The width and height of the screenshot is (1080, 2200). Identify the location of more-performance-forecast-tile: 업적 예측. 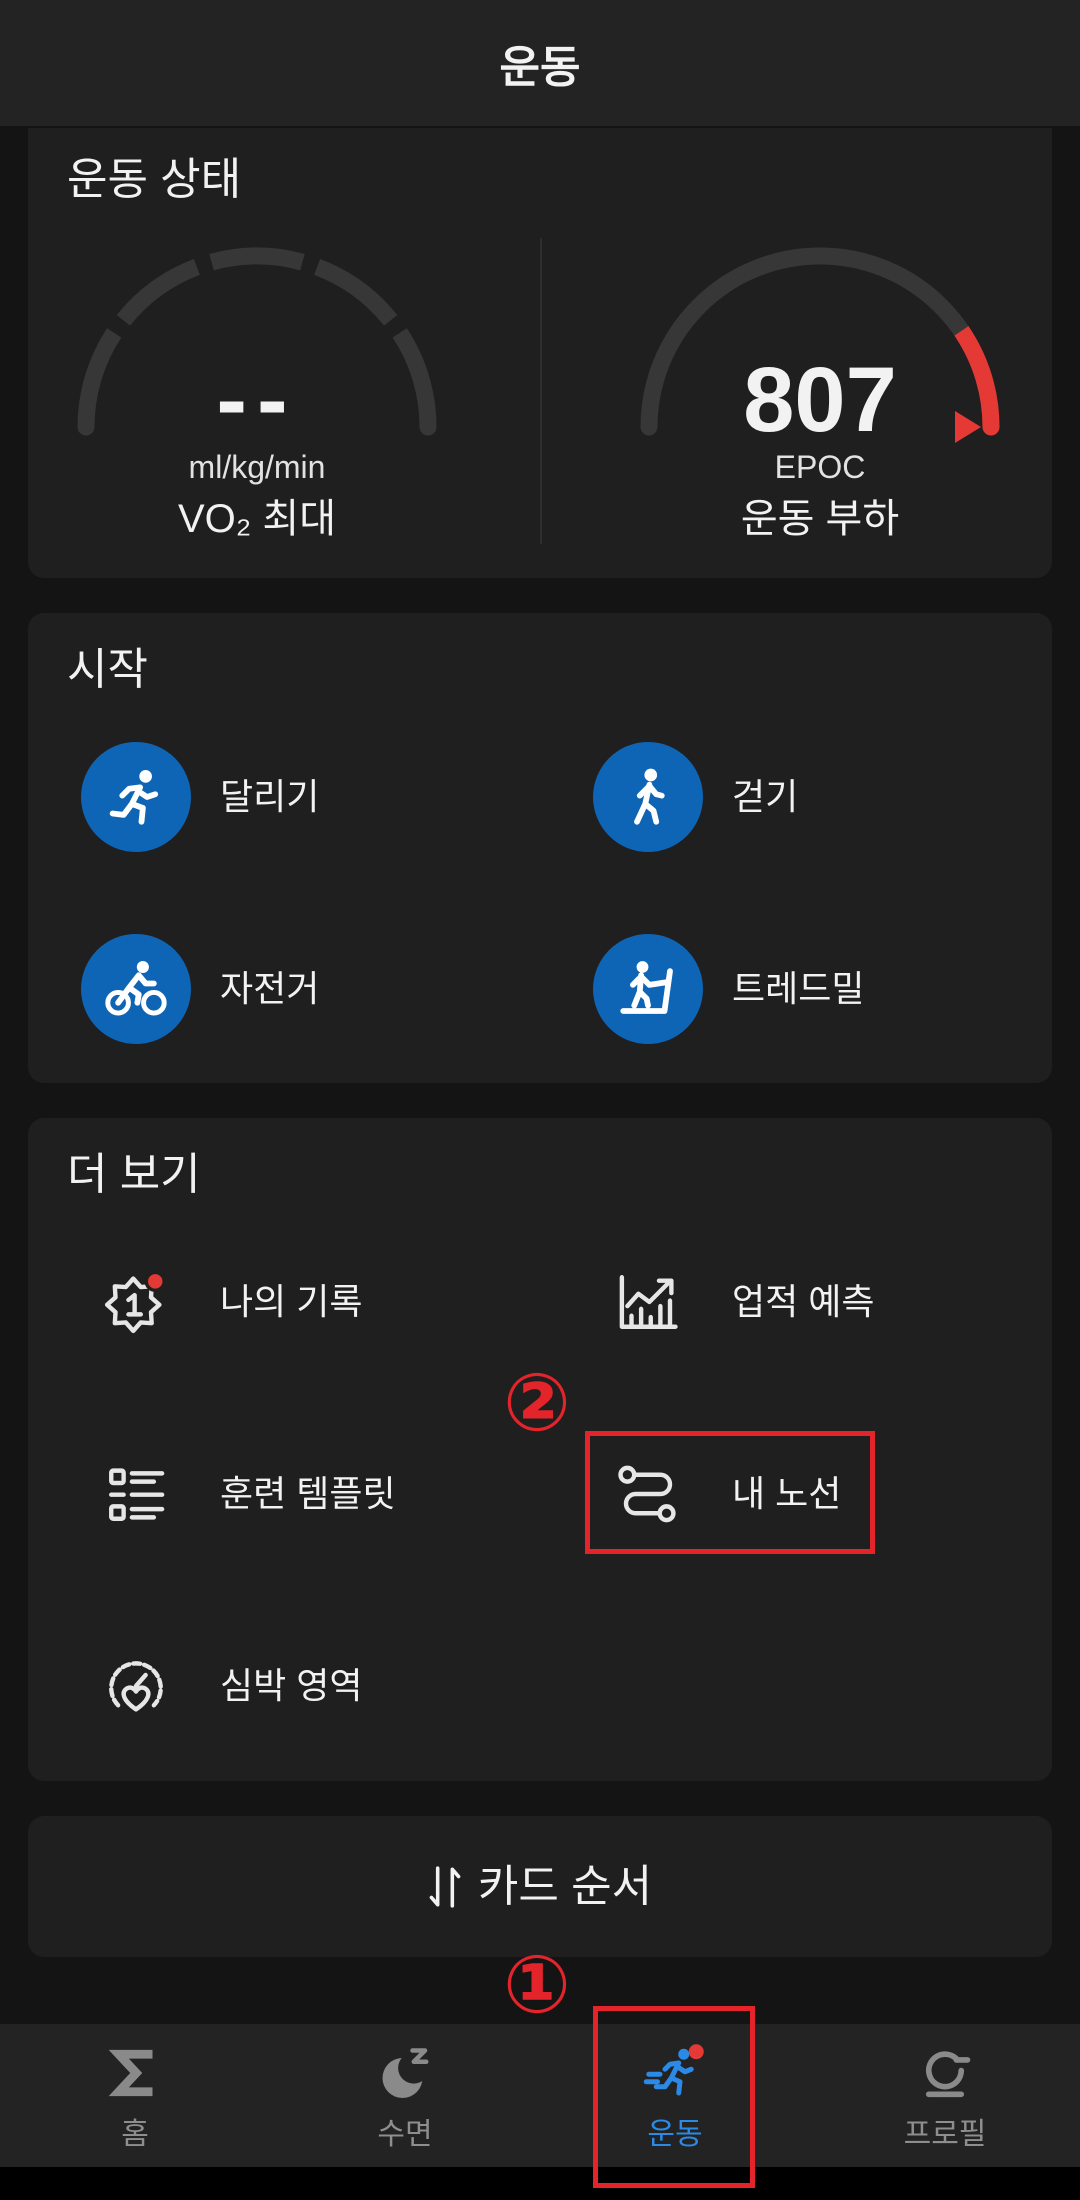
(733, 1302).